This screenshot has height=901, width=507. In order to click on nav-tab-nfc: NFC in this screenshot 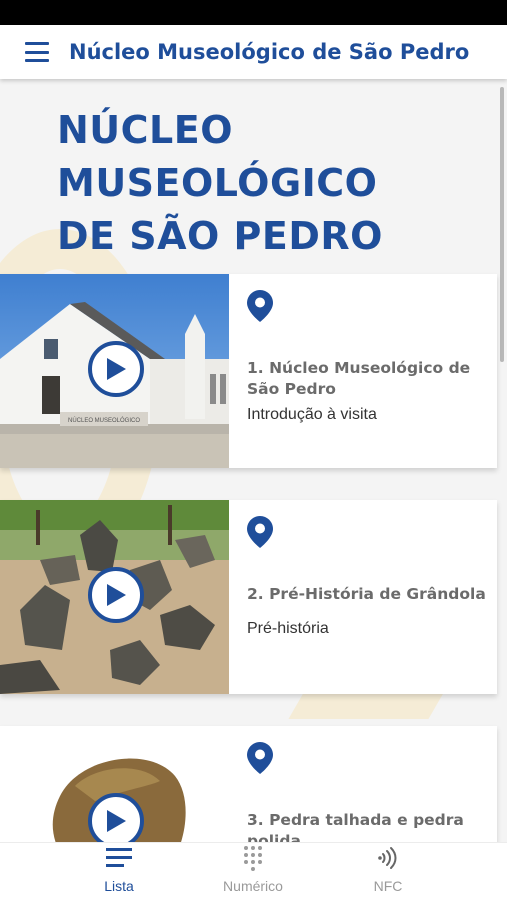, I will do `click(388, 872)`.